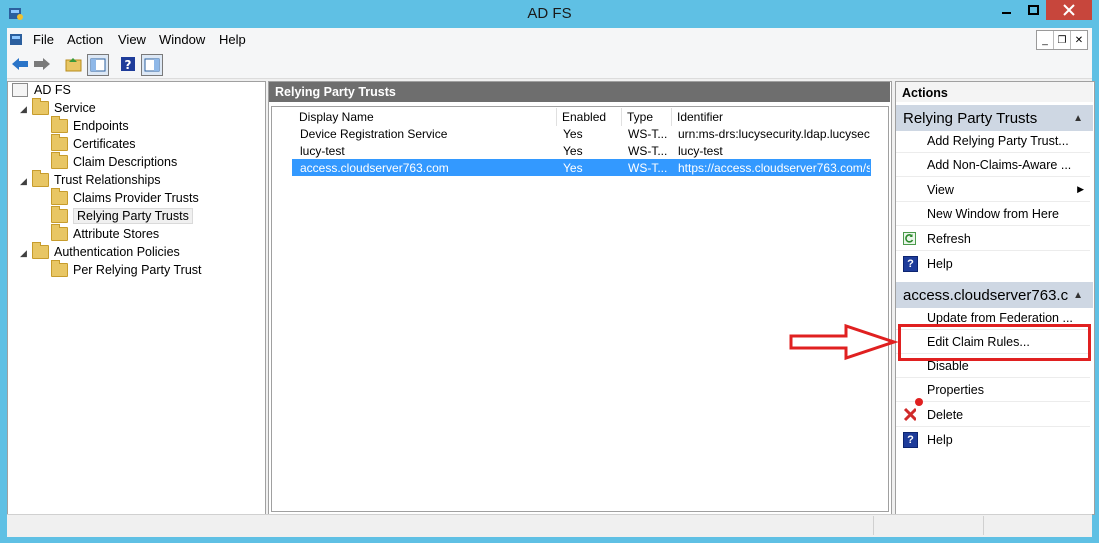 The height and width of the screenshot is (543, 1099). Describe the element at coordinates (993, 440) in the screenshot. I see `action-help-2: ? Help` at that location.